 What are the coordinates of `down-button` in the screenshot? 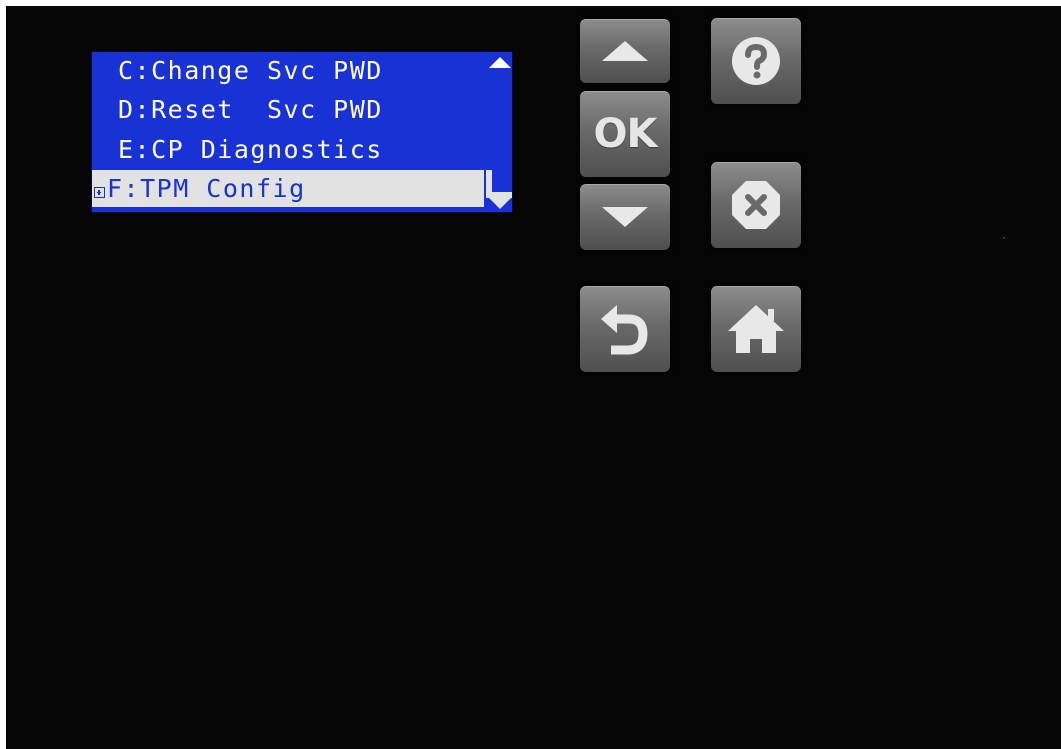 It's located at (625, 217).